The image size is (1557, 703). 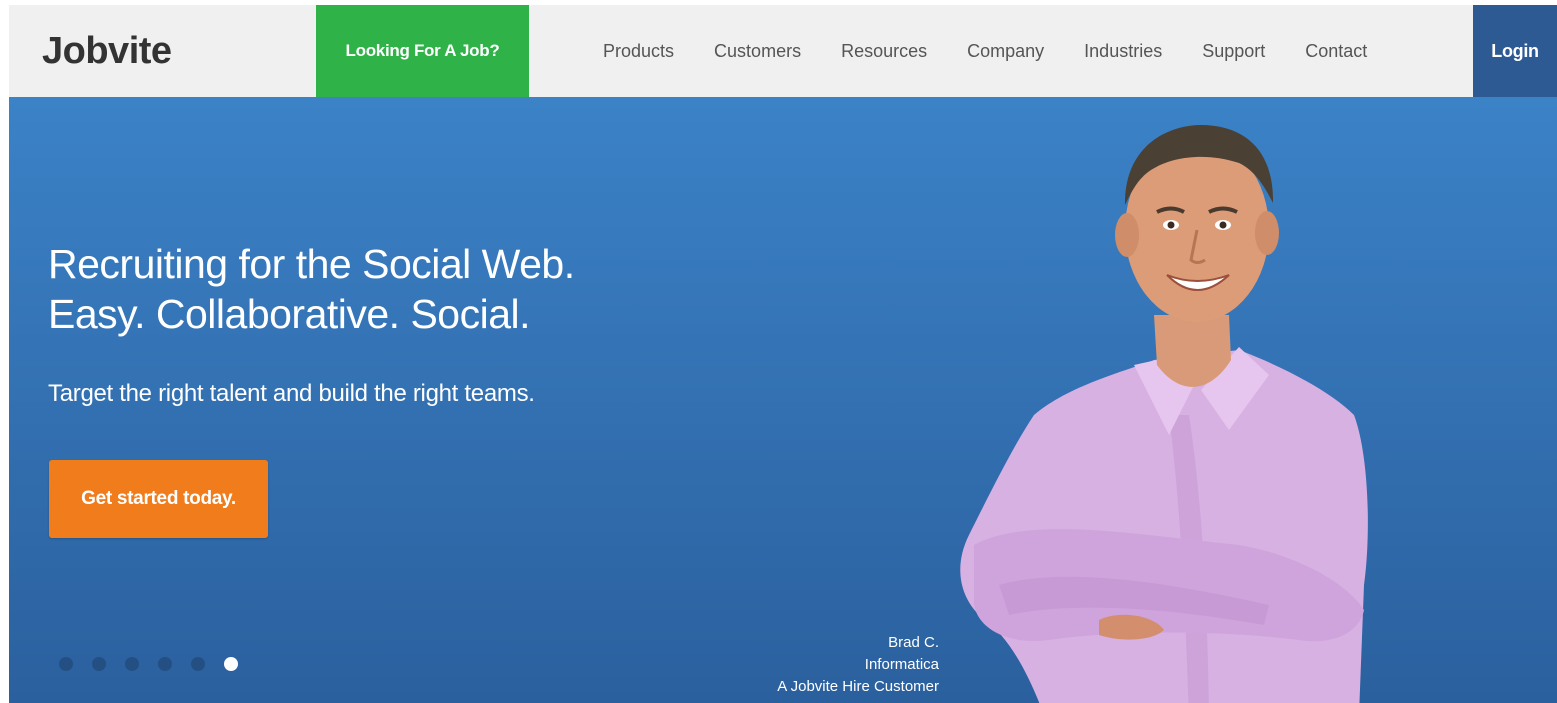 What do you see at coordinates (884, 51) in the screenshot?
I see `nav-item-resources: Resources` at bounding box center [884, 51].